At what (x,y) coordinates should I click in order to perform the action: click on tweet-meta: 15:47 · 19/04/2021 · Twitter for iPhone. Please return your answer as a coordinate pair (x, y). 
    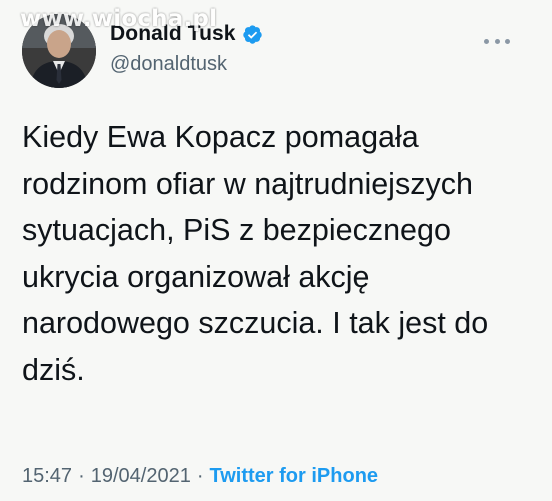
    Looking at the image, I should click on (200, 476).